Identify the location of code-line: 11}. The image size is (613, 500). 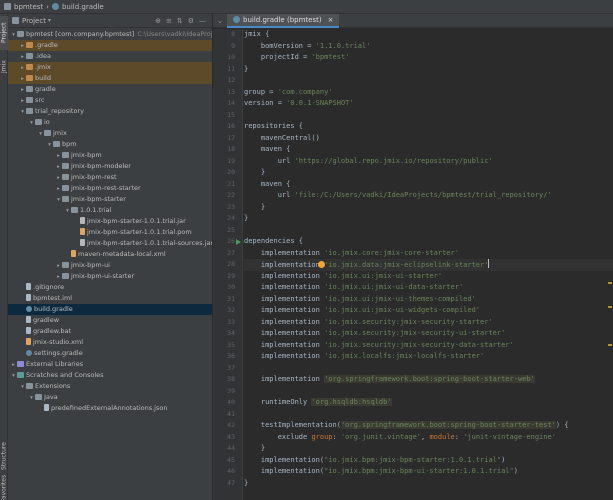
(420, 70).